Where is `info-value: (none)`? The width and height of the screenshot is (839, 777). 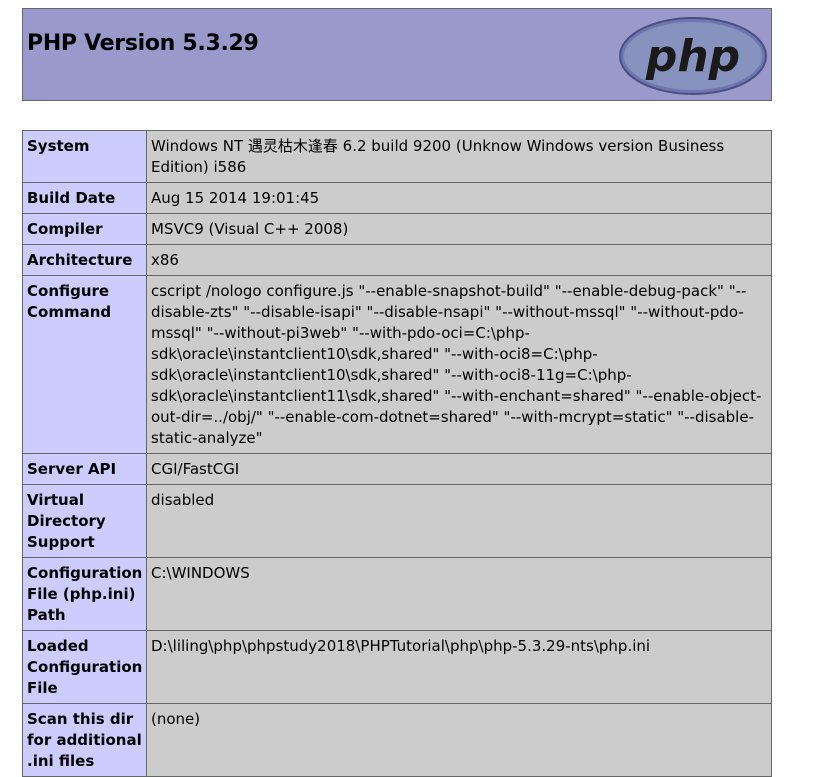
info-value: (none) is located at coordinates (459, 740).